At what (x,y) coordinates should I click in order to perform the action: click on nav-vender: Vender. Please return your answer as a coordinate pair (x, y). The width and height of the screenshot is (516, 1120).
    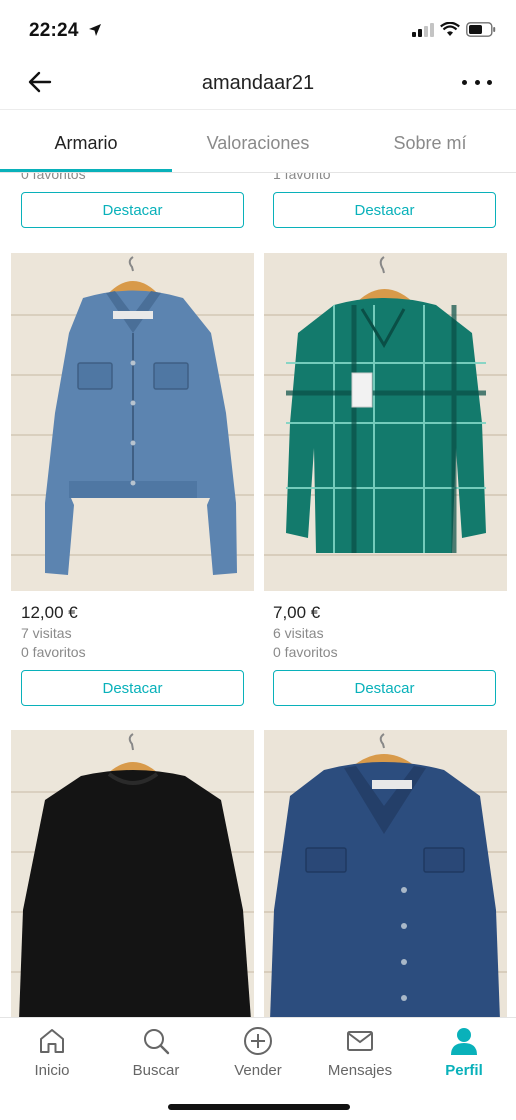
    Looking at the image, I should click on (258, 1052).